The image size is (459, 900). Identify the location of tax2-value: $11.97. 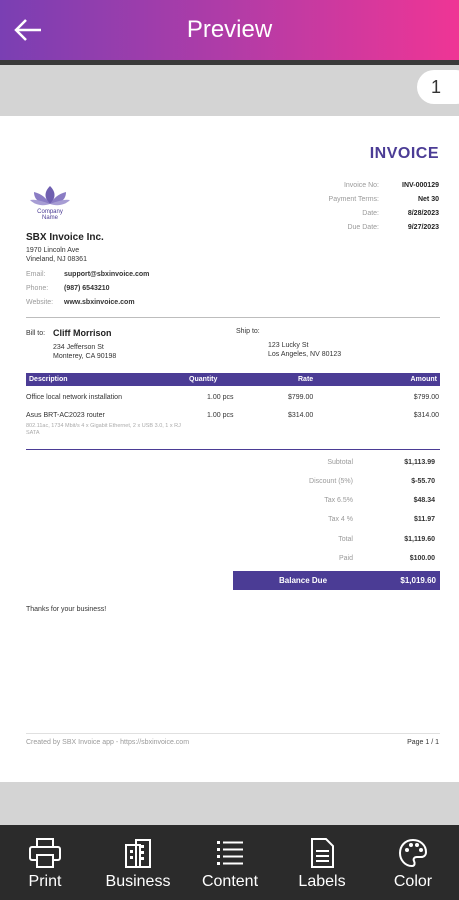
(424, 519).